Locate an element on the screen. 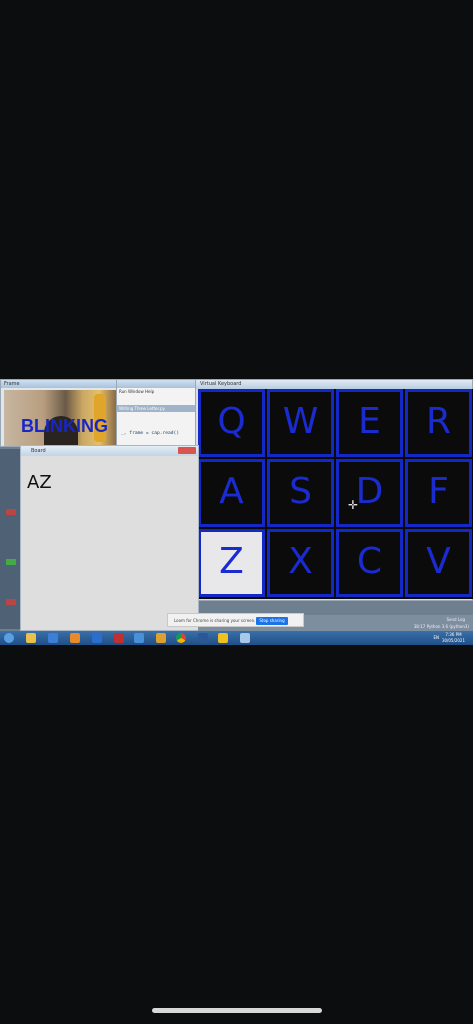  key-x: X is located at coordinates (300, 563).